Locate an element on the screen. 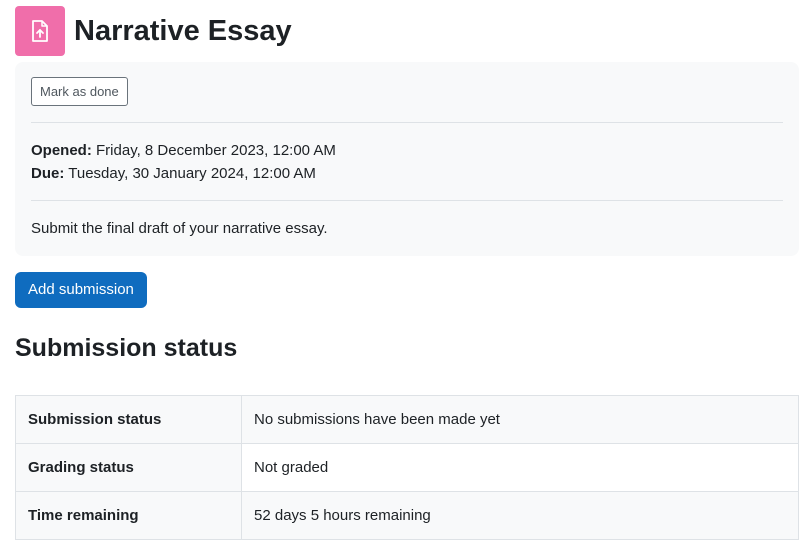 Image resolution: width=806 pixels, height=558 pixels. row-label: Time remaining is located at coordinates (128, 515).